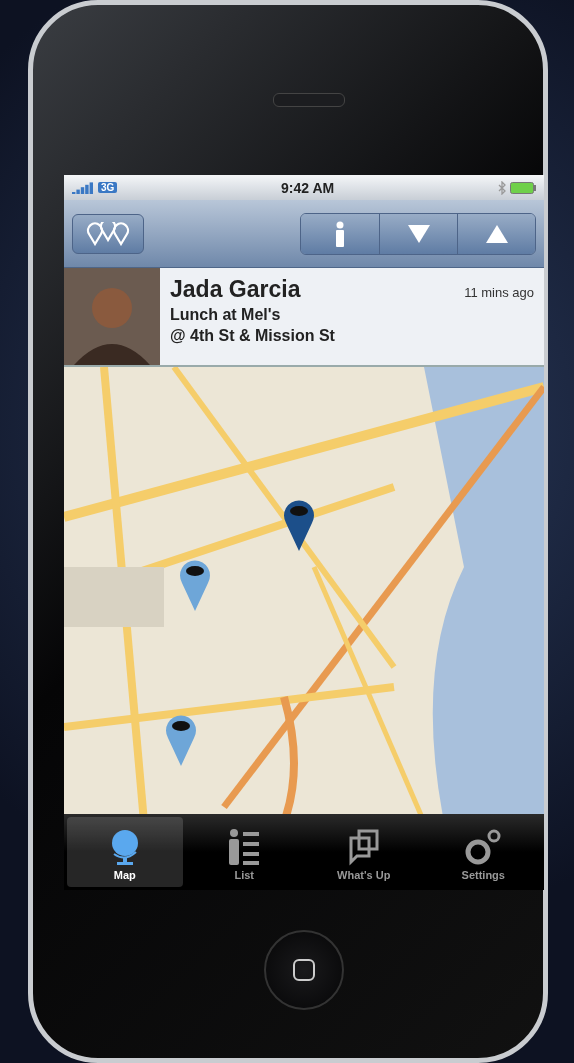  I want to click on tab: What's Up, so click(364, 852).